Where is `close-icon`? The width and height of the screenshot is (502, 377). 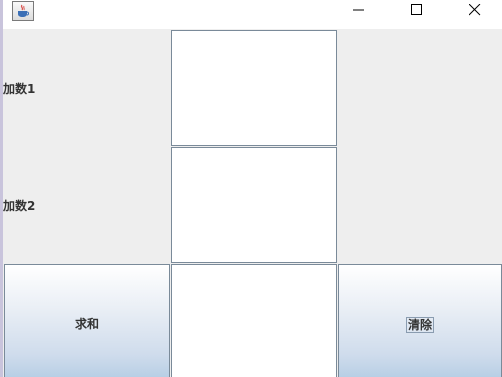
close-icon is located at coordinates (475, 10).